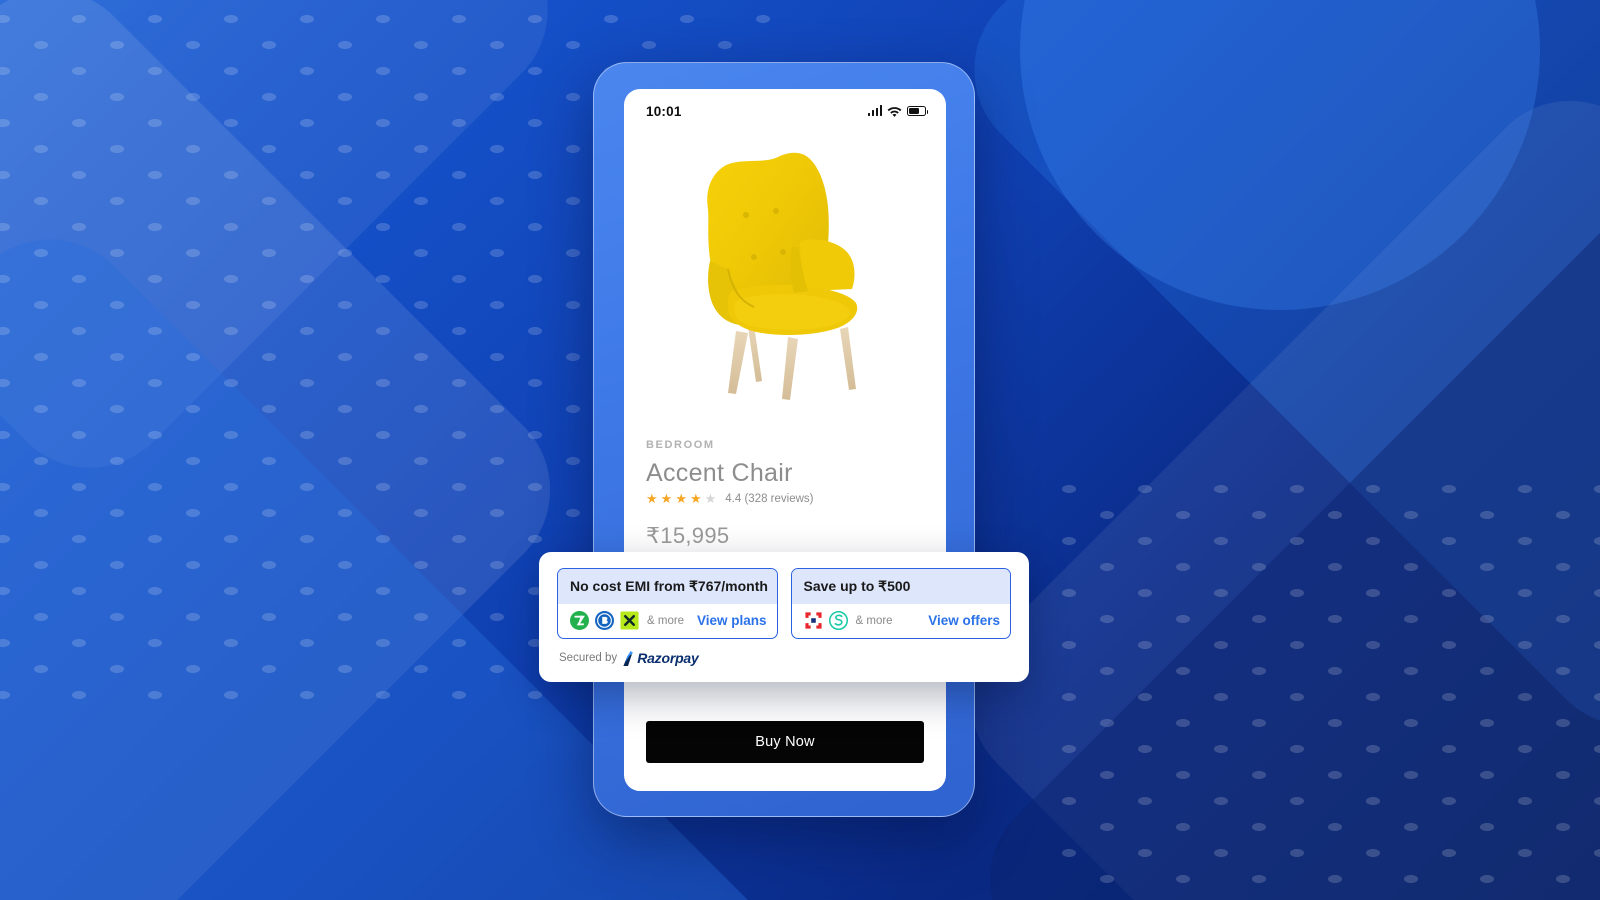 The image size is (1600, 900). Describe the element at coordinates (769, 498) in the screenshot. I see `review-count-label: 4.4 (328 reviews)` at that location.